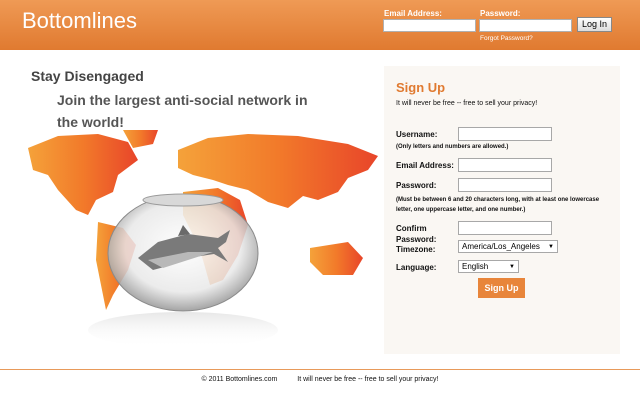  Describe the element at coordinates (505, 165) in the screenshot. I see `email-input` at that location.